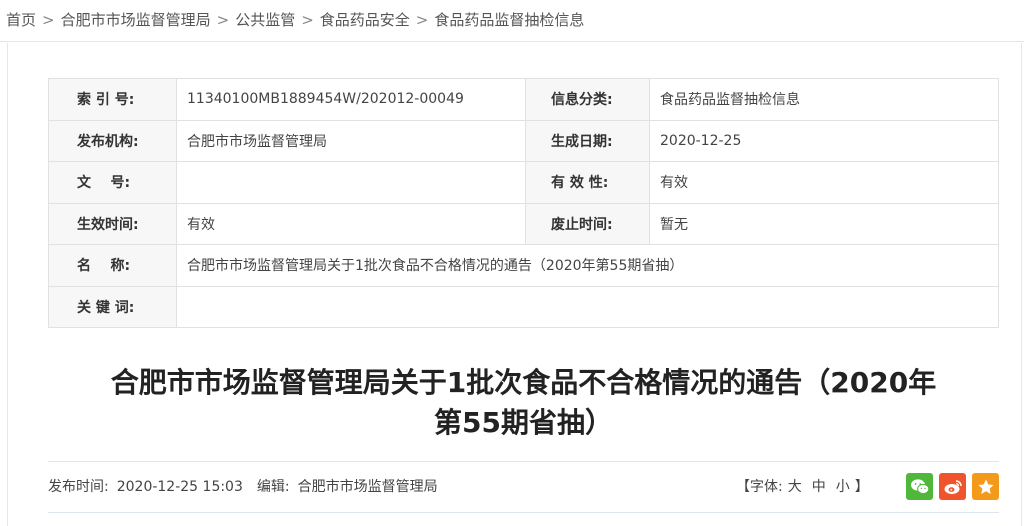  I want to click on article-title-line1: 合肥市市场监督管理局关于1批次食品不合格情况的通告（2020年, so click(523, 382).